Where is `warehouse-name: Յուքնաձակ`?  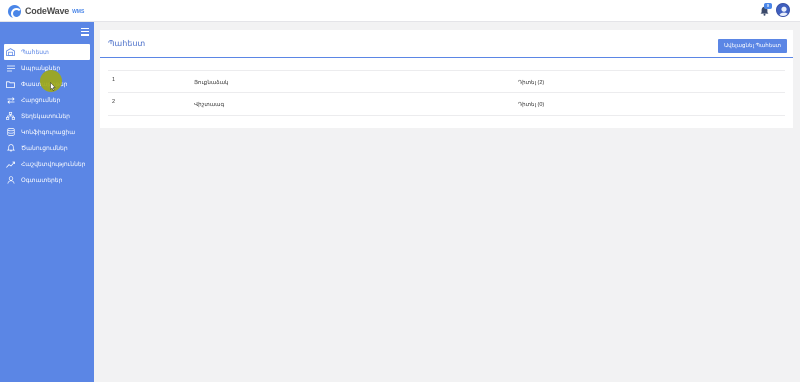 warehouse-name: Յուքնաձակ is located at coordinates (211, 83).